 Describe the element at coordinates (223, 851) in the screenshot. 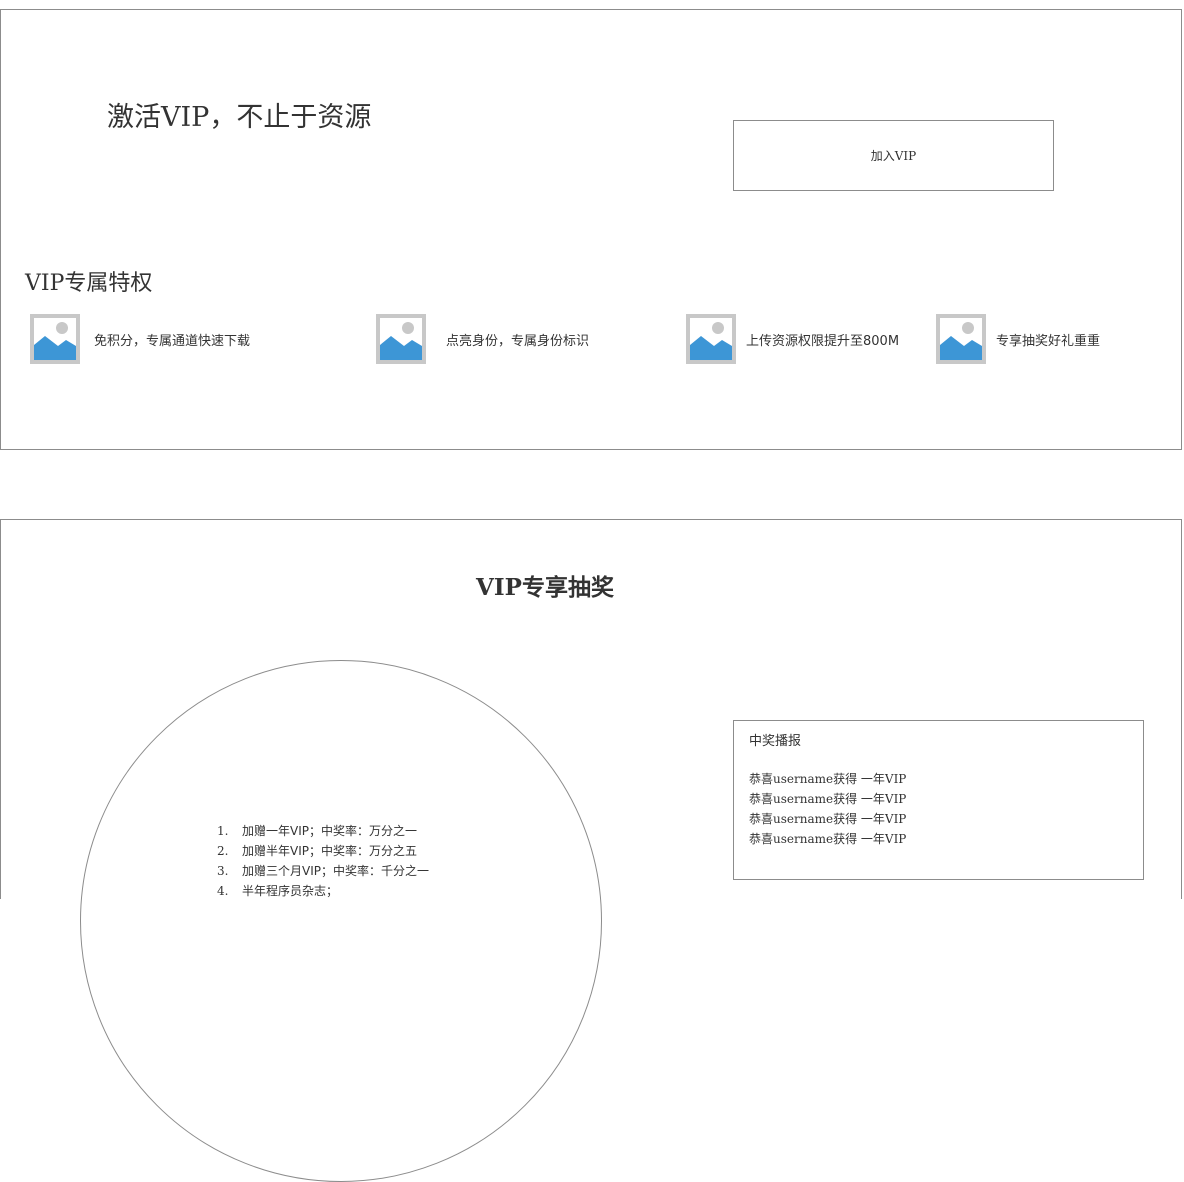

I see `prize-number: 2.` at that location.